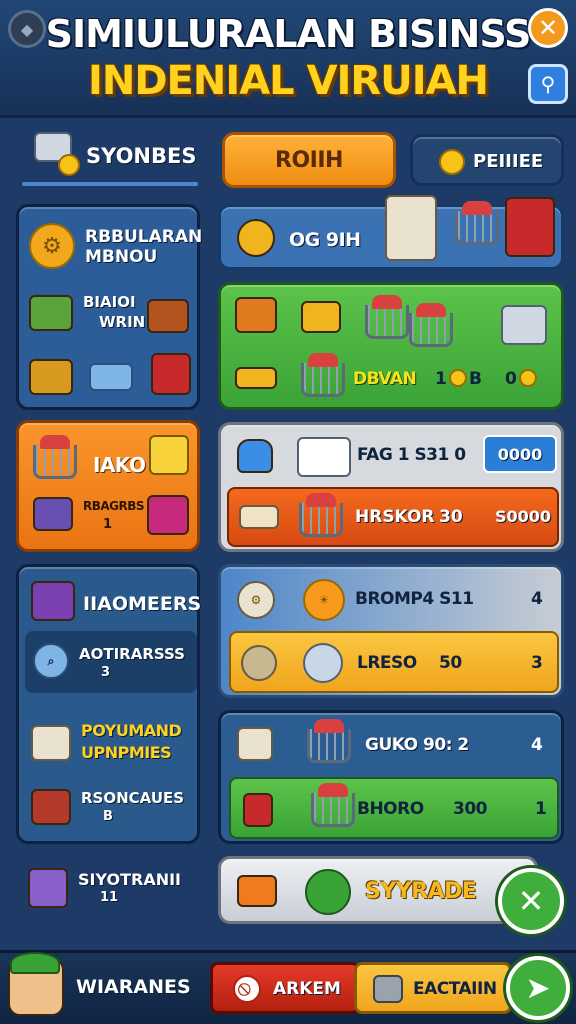 The image size is (576, 1024). I want to click on left-panel-1-item-label: BIAIOI, so click(109, 302).